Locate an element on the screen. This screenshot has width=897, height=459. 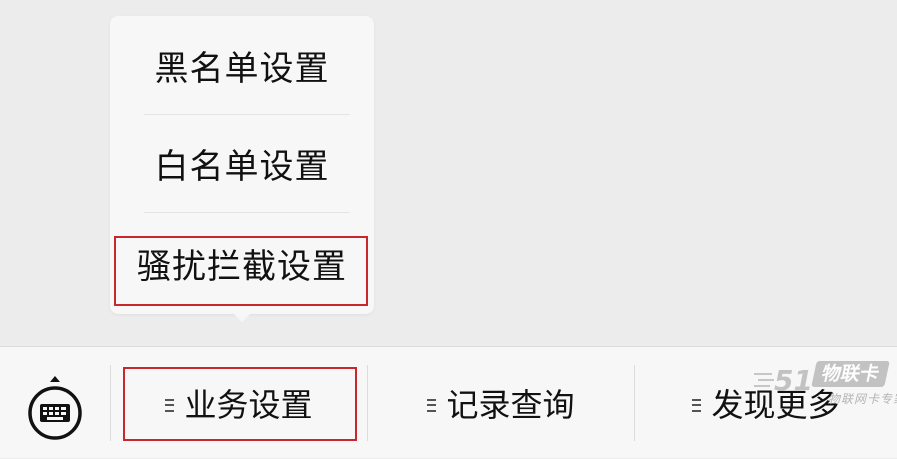
menu-divider is located at coordinates (247, 212).